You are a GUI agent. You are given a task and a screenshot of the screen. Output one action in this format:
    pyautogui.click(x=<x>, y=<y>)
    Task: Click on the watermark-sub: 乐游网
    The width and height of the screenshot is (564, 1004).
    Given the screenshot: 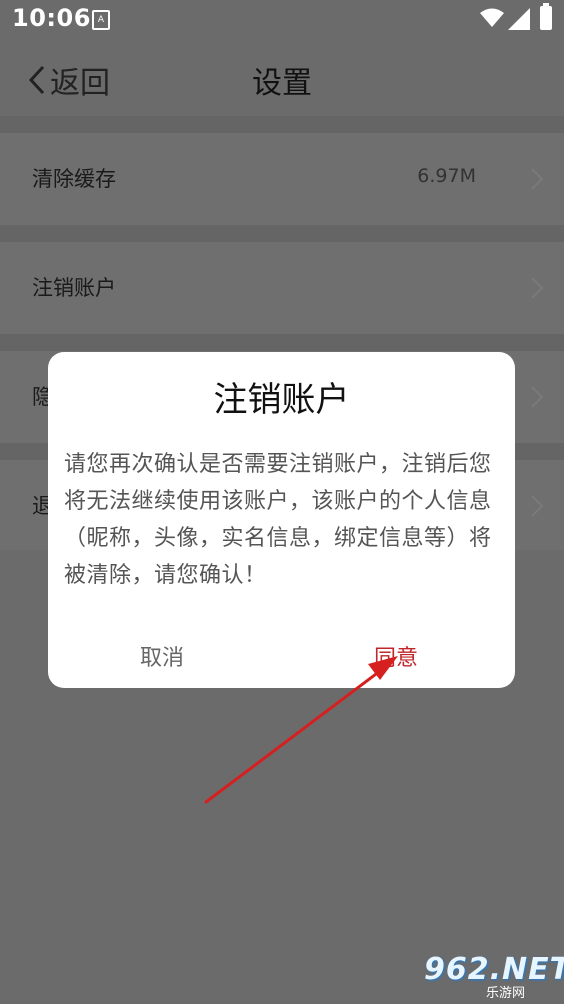 What is the action you would take?
    pyautogui.click(x=506, y=993)
    